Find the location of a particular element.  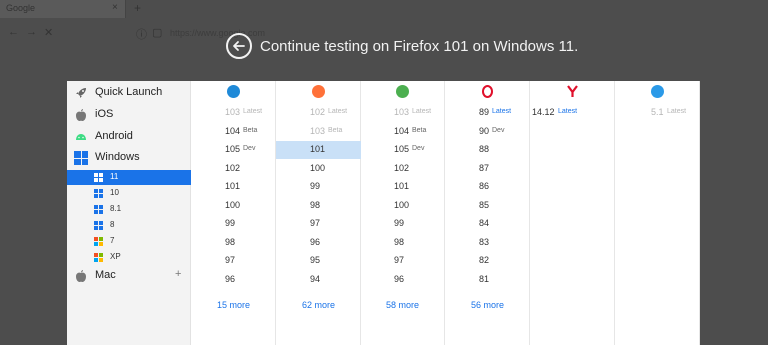

yandex-icon is located at coordinates (572, 91).